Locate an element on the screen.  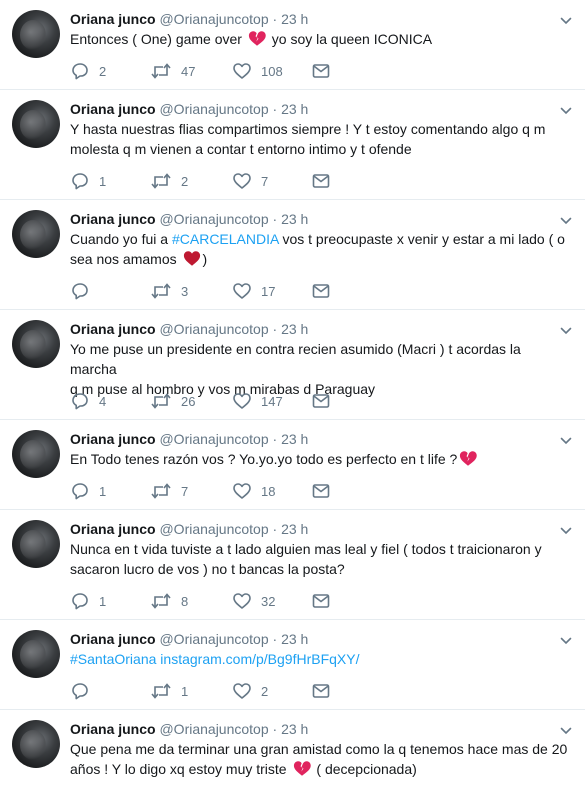
like-button: 7 is located at coordinates (250, 181).